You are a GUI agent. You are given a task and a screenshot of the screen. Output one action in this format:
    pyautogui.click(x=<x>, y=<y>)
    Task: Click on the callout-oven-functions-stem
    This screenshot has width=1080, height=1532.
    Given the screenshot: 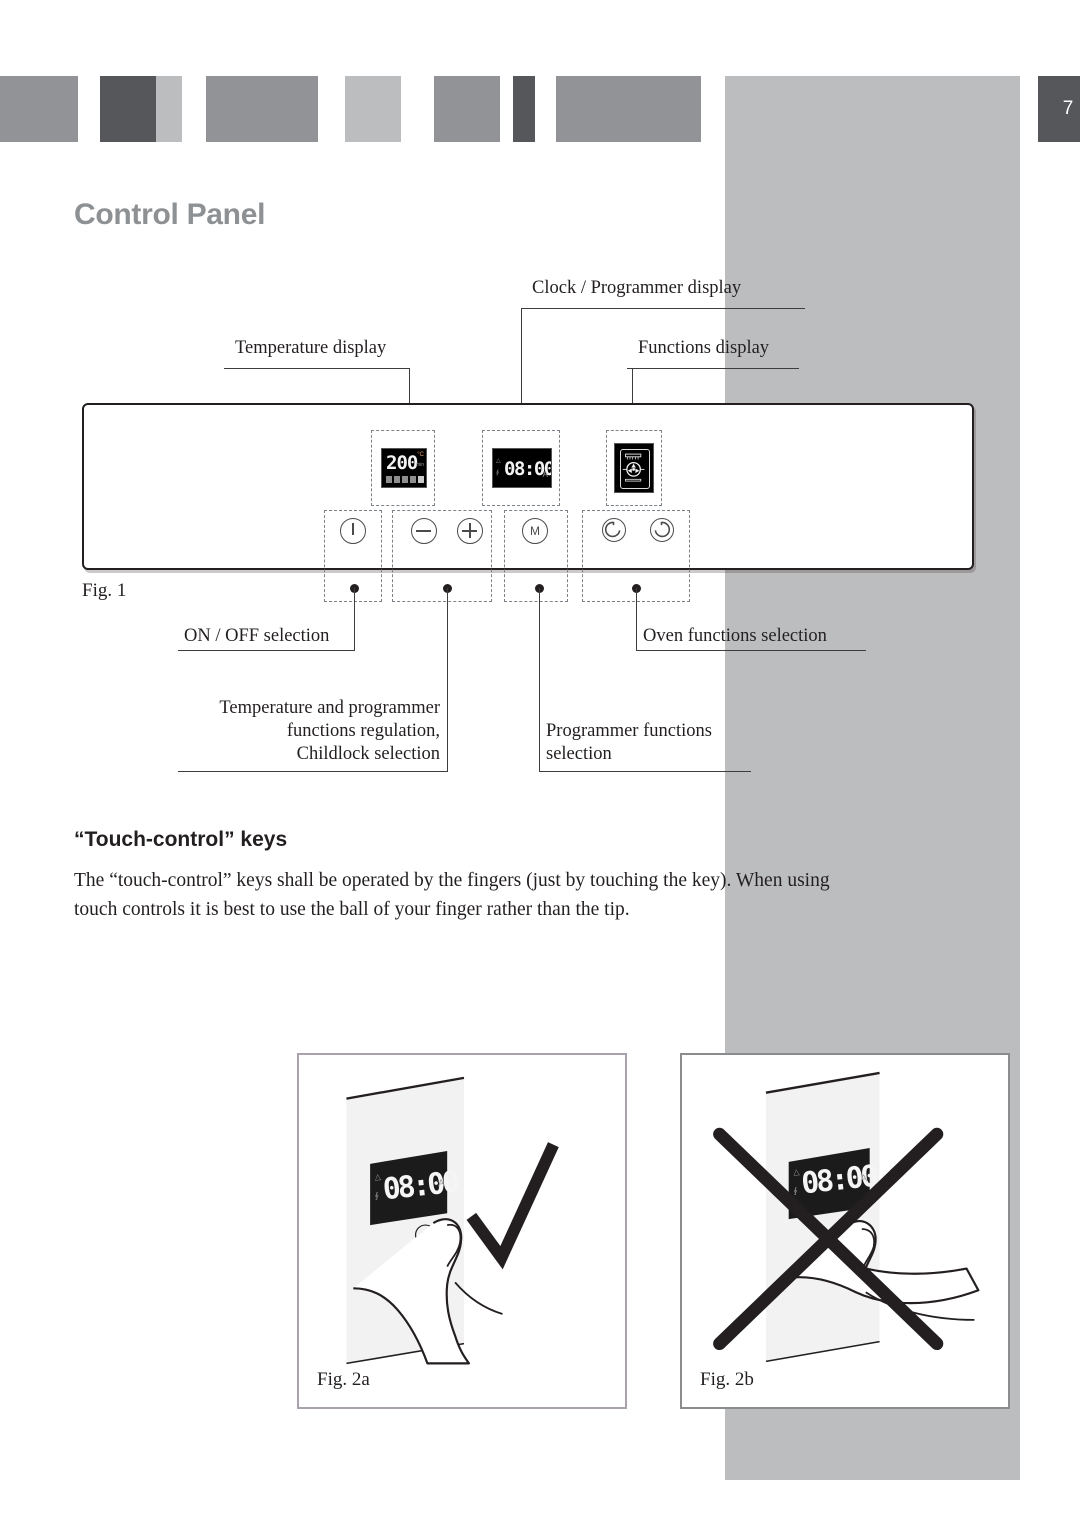 What is the action you would take?
    pyautogui.click(x=636, y=619)
    